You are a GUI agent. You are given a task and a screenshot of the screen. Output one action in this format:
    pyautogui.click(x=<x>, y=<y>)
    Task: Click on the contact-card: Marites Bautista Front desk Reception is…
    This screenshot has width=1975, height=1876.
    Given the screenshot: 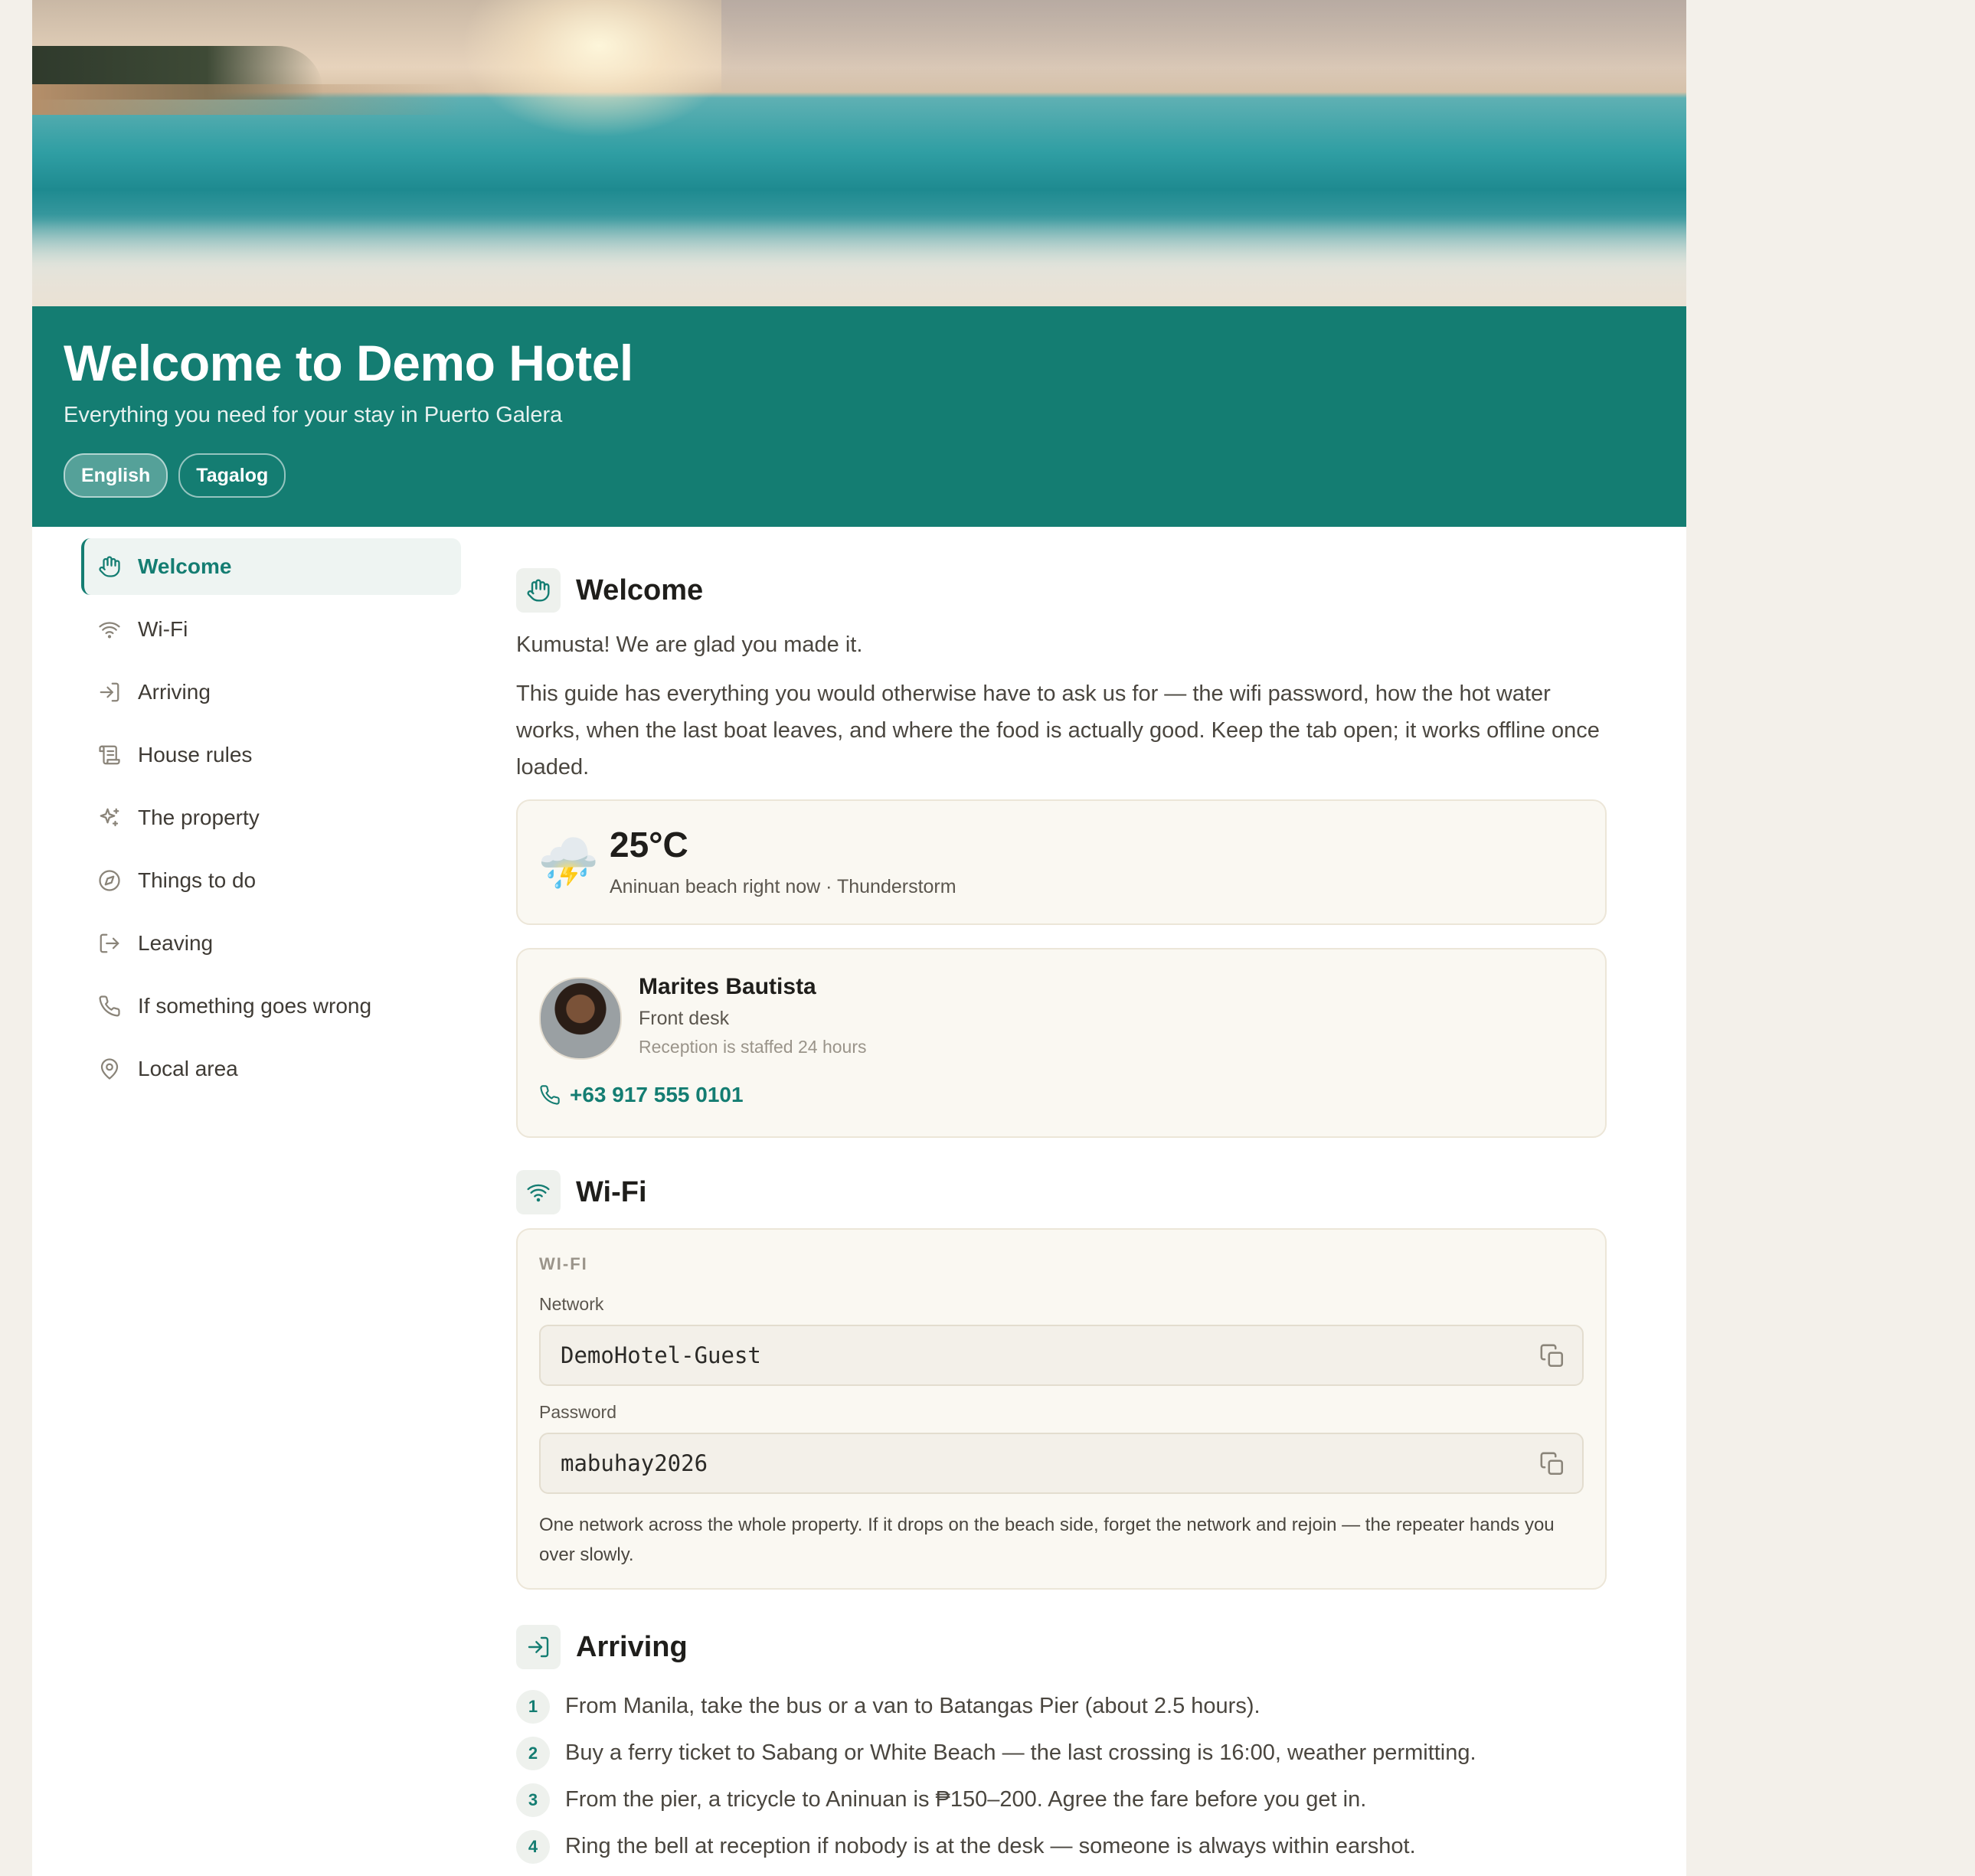 What is the action you would take?
    pyautogui.click(x=1061, y=1043)
    